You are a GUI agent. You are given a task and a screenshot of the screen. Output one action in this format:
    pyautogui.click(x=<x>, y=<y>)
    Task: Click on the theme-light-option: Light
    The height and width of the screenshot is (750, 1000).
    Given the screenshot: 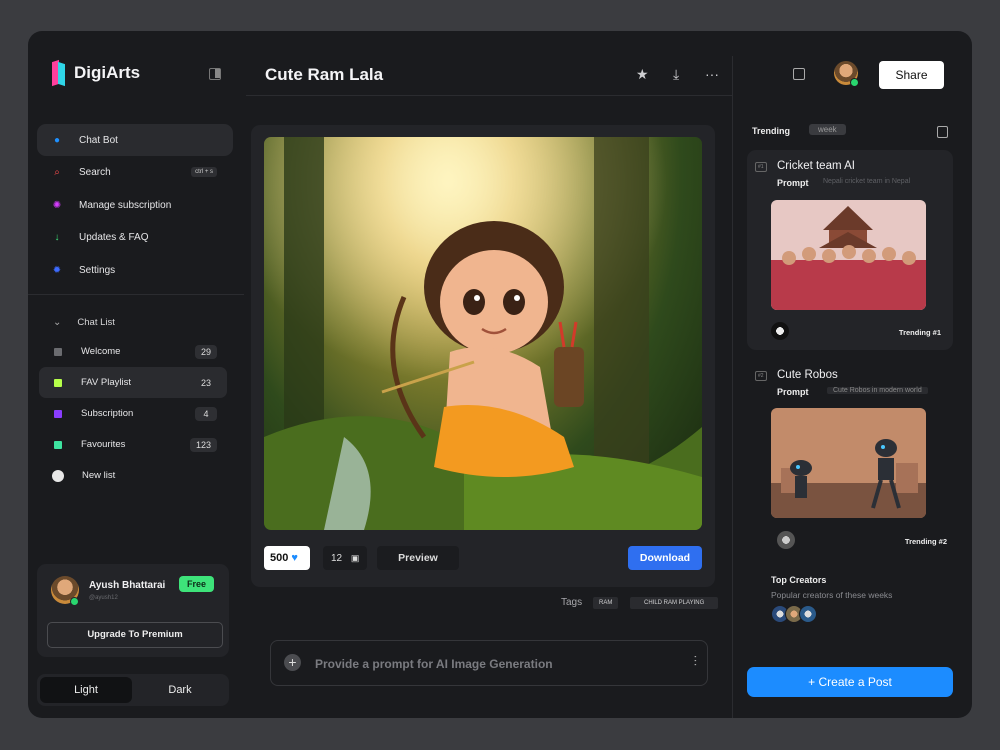 What is the action you would take?
    pyautogui.click(x=86, y=690)
    